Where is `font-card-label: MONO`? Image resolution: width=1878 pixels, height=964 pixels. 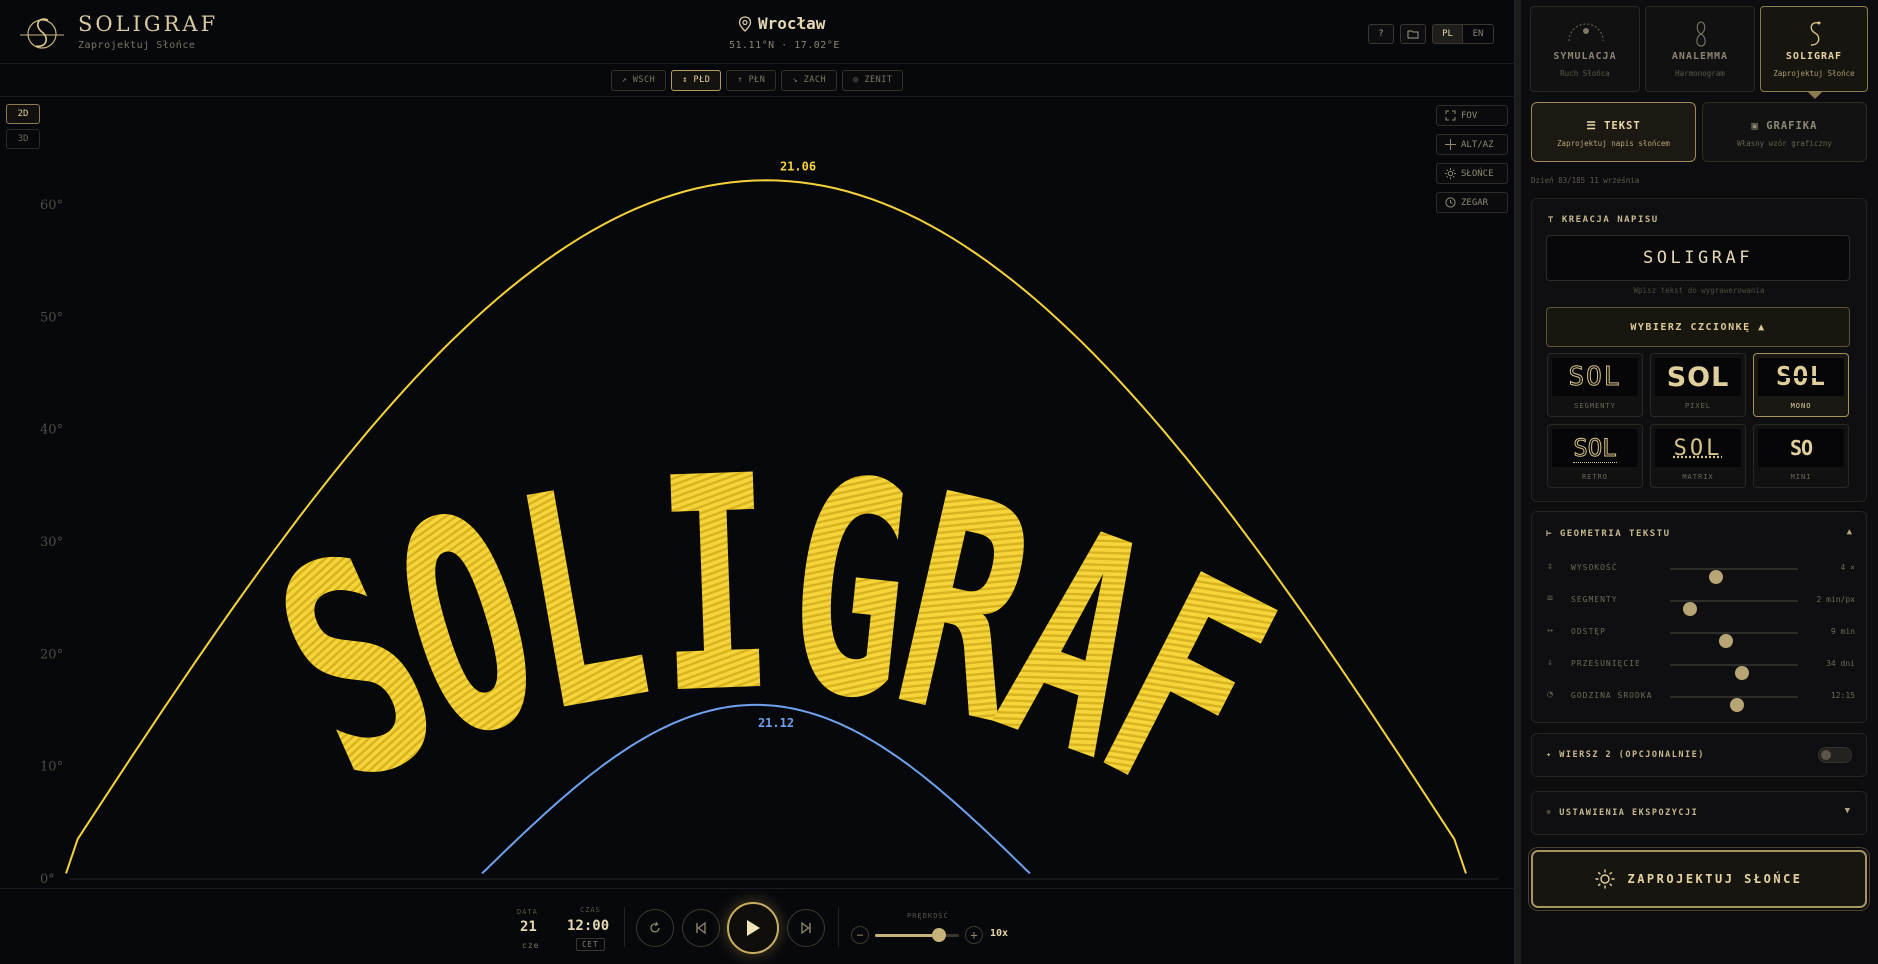 font-card-label: MONO is located at coordinates (1801, 406).